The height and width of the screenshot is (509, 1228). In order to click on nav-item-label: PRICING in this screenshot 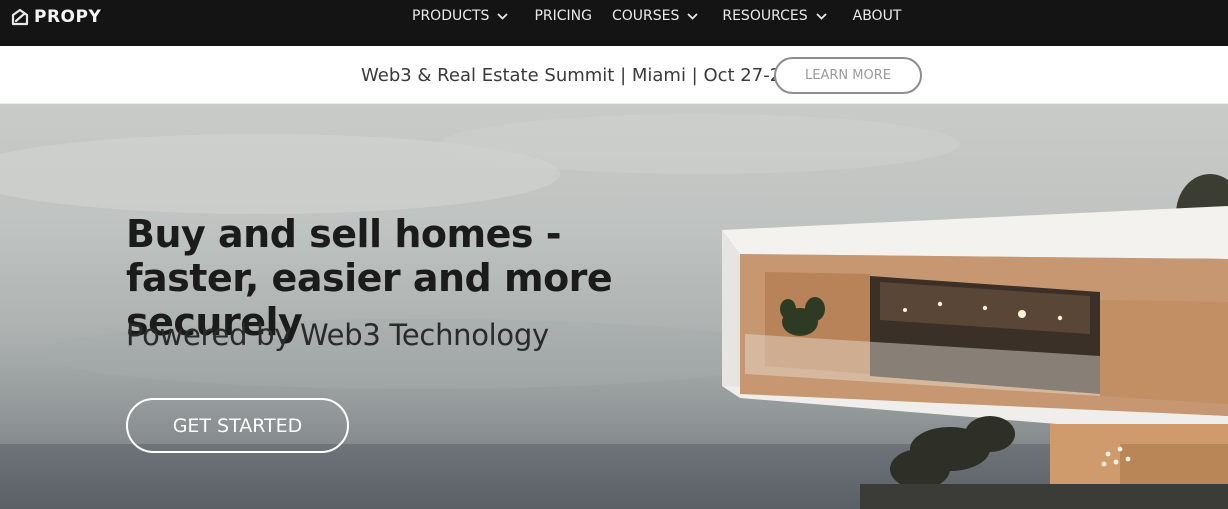, I will do `click(563, 16)`.